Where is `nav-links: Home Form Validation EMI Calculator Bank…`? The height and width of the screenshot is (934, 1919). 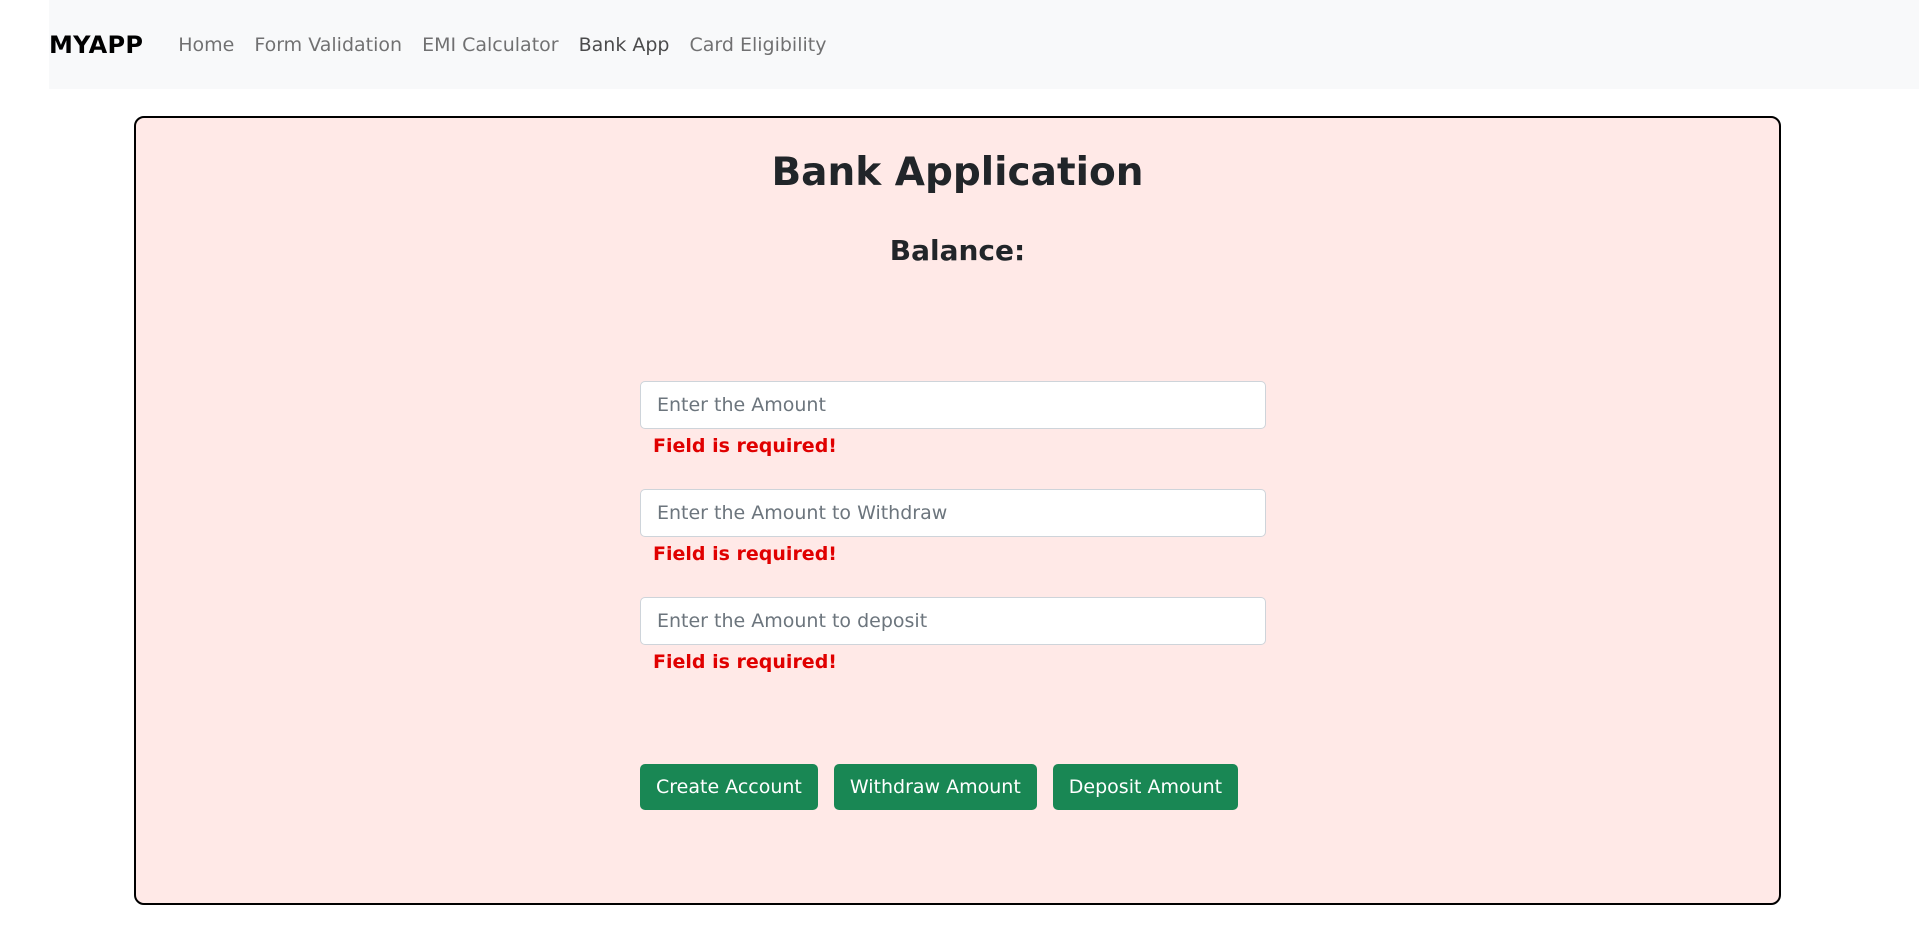
nav-links: Home Form Validation EMI Calculator Bank… is located at coordinates (502, 45).